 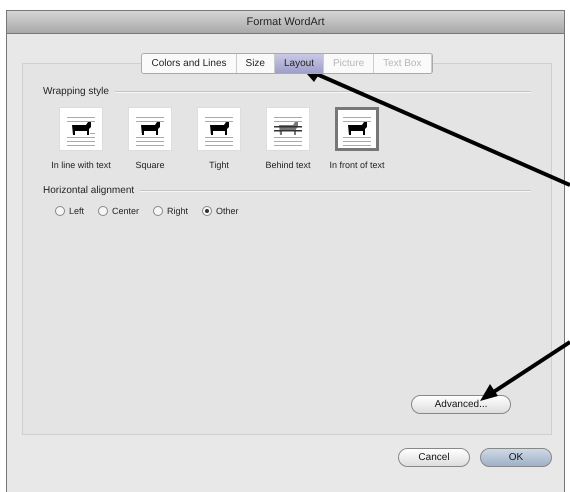 What do you see at coordinates (81, 165) in the screenshot?
I see `option-label: In line with text` at bounding box center [81, 165].